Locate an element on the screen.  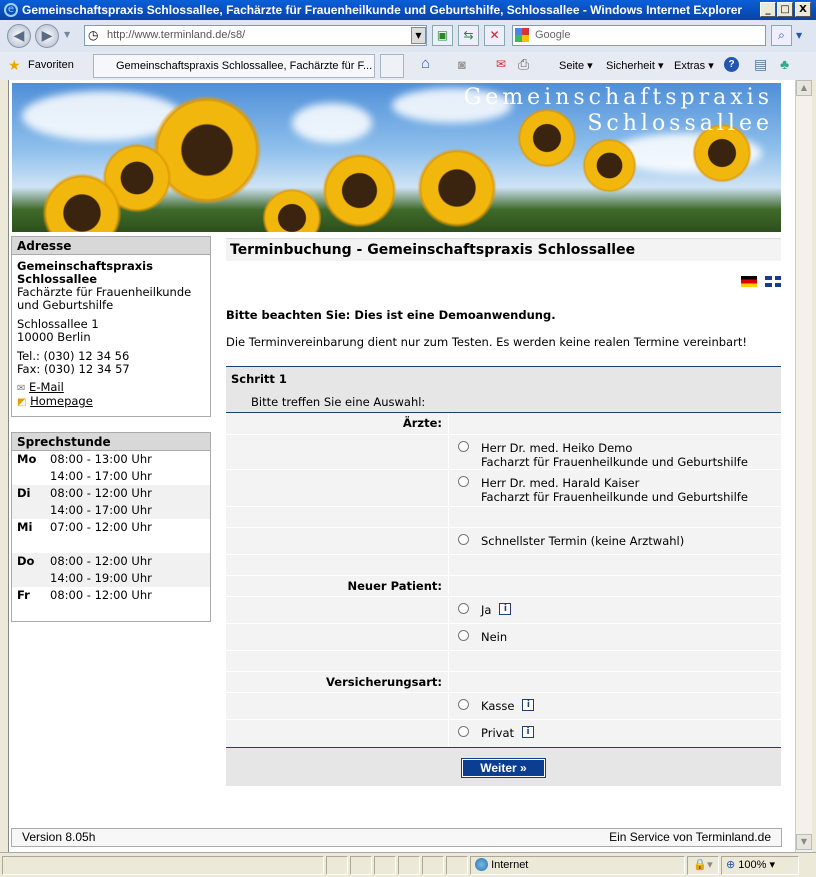
feeds-icon: ◙ is located at coordinates (462, 64).